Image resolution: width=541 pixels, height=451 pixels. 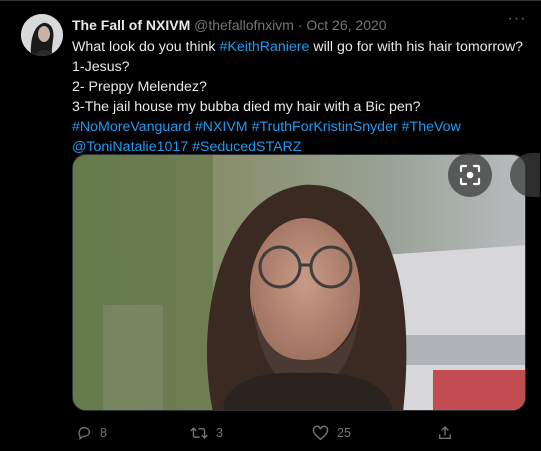 I want to click on text-fragment: will go for with his hair tomorrow?, so click(x=416, y=47).